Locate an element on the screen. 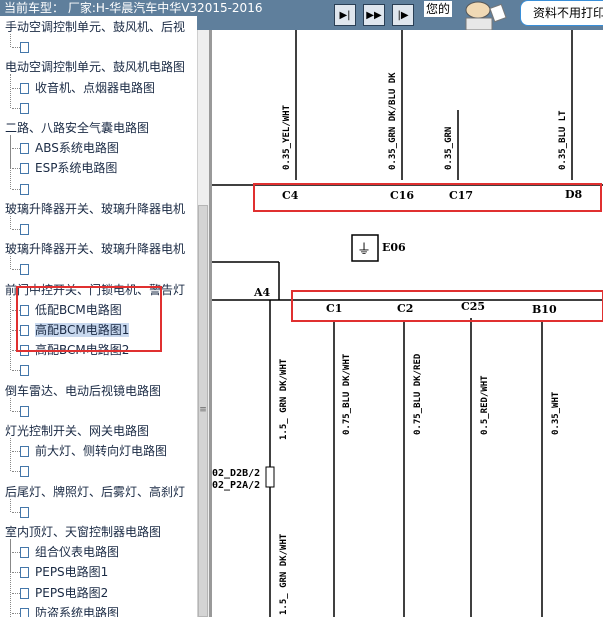 This screenshot has width=603, height=617. tree-folder-label: 倒车雷达、电动后视镜电路图 is located at coordinates (83, 391).